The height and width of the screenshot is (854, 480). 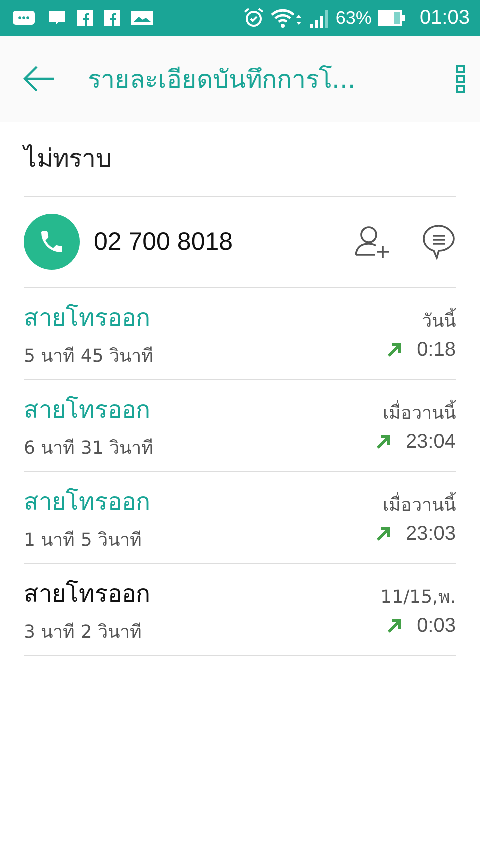 I want to click on phone-number: 02 700 8018, so click(x=164, y=242).